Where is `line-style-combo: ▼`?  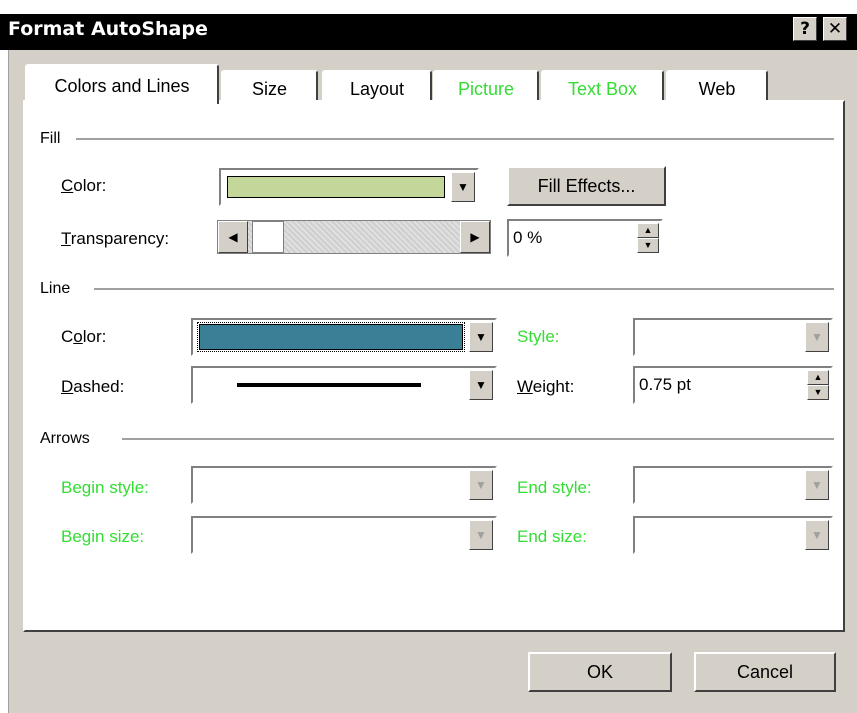 line-style-combo: ▼ is located at coordinates (733, 337).